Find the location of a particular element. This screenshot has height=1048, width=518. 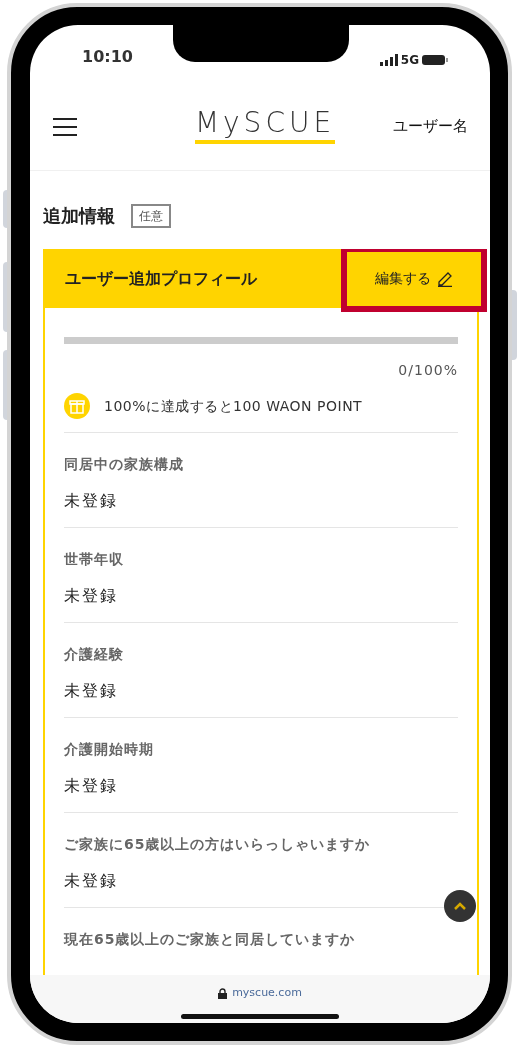

signal-icon is located at coordinates (388, 60).